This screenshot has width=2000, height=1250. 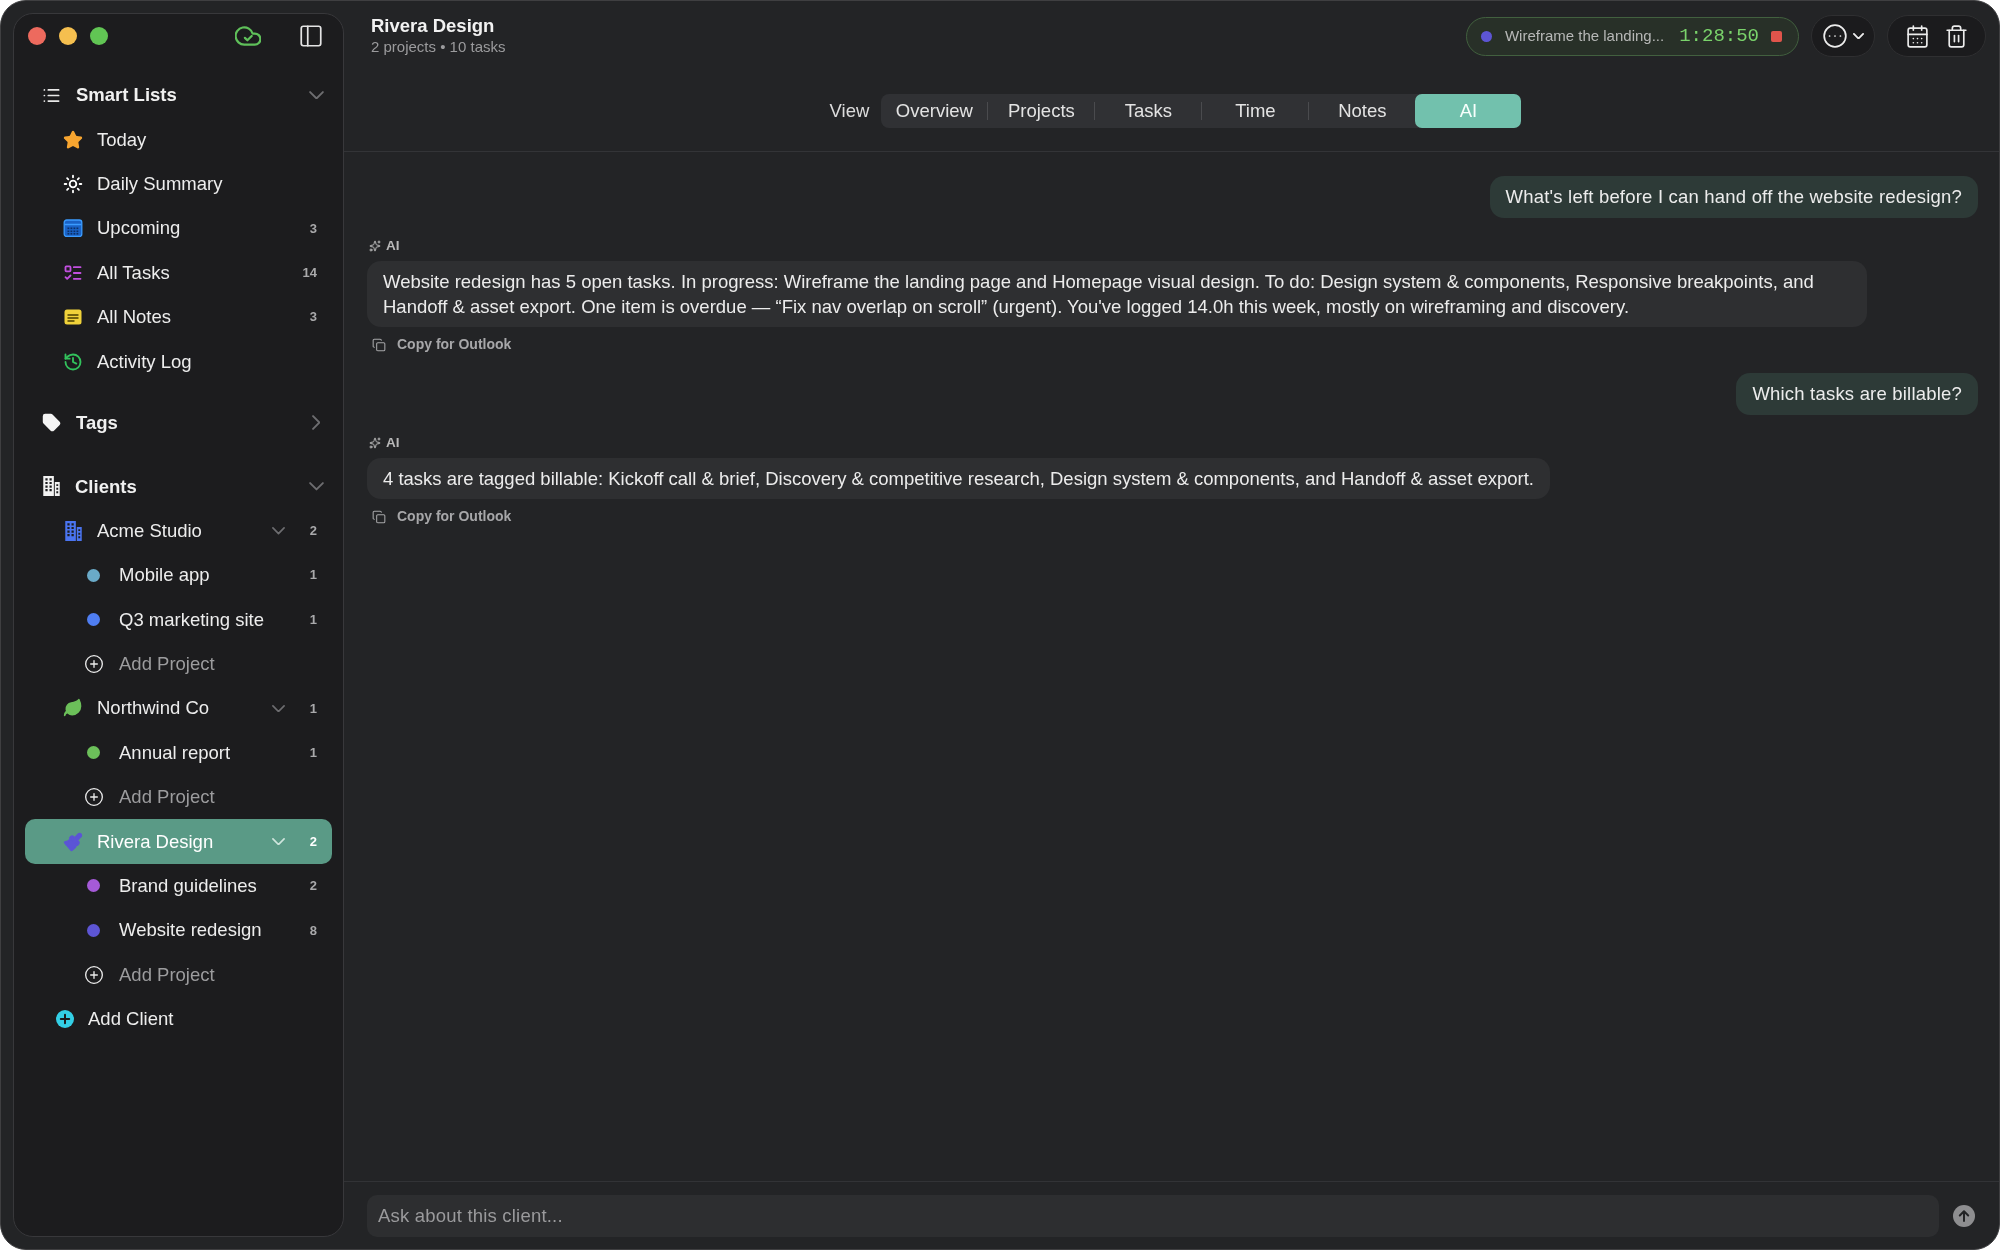 What do you see at coordinates (1041, 111) in the screenshot?
I see `view-tab: Projects` at bounding box center [1041, 111].